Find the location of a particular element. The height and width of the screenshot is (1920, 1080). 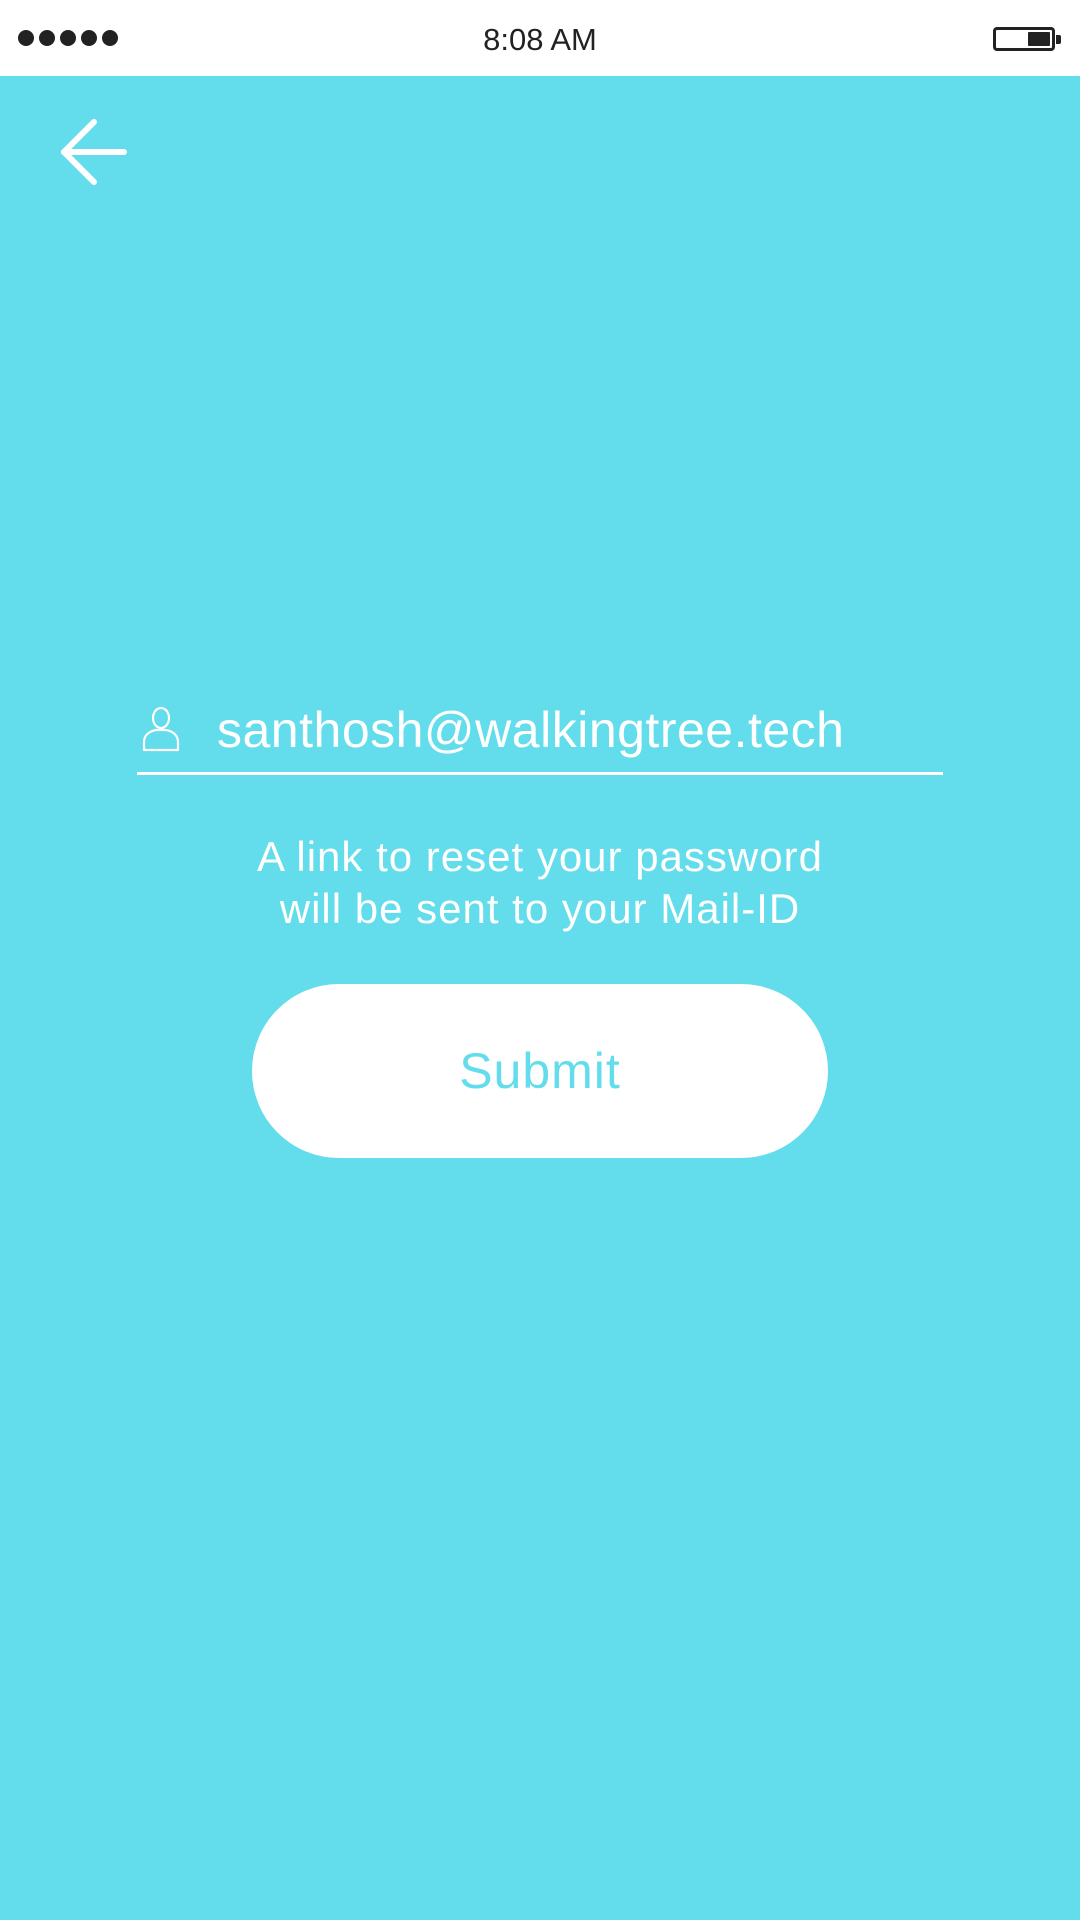

user-icon is located at coordinates (161, 729).